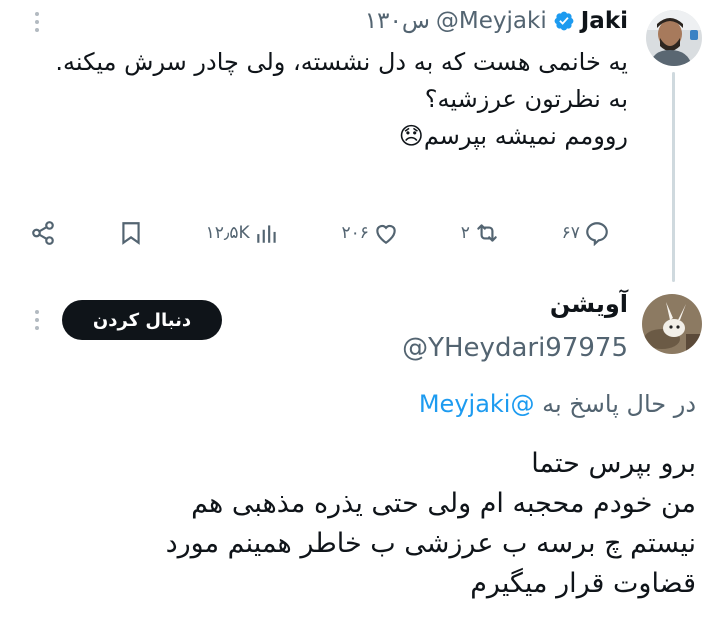  I want to click on tweet-header: Jaki @Meyjaki ۱۳۰س, so click(496, 21).